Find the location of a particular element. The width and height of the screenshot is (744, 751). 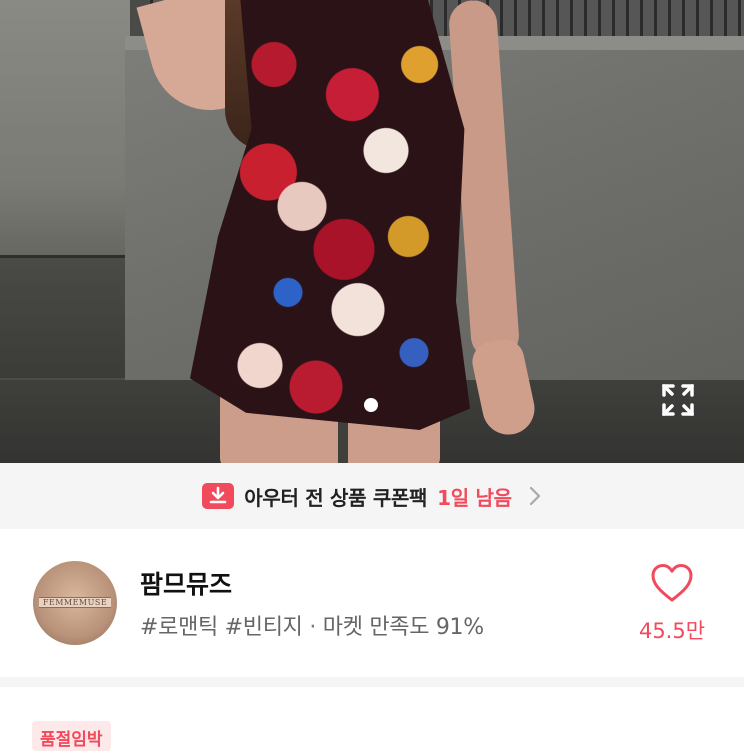

like-button: 45.5만 is located at coordinates (672, 608).